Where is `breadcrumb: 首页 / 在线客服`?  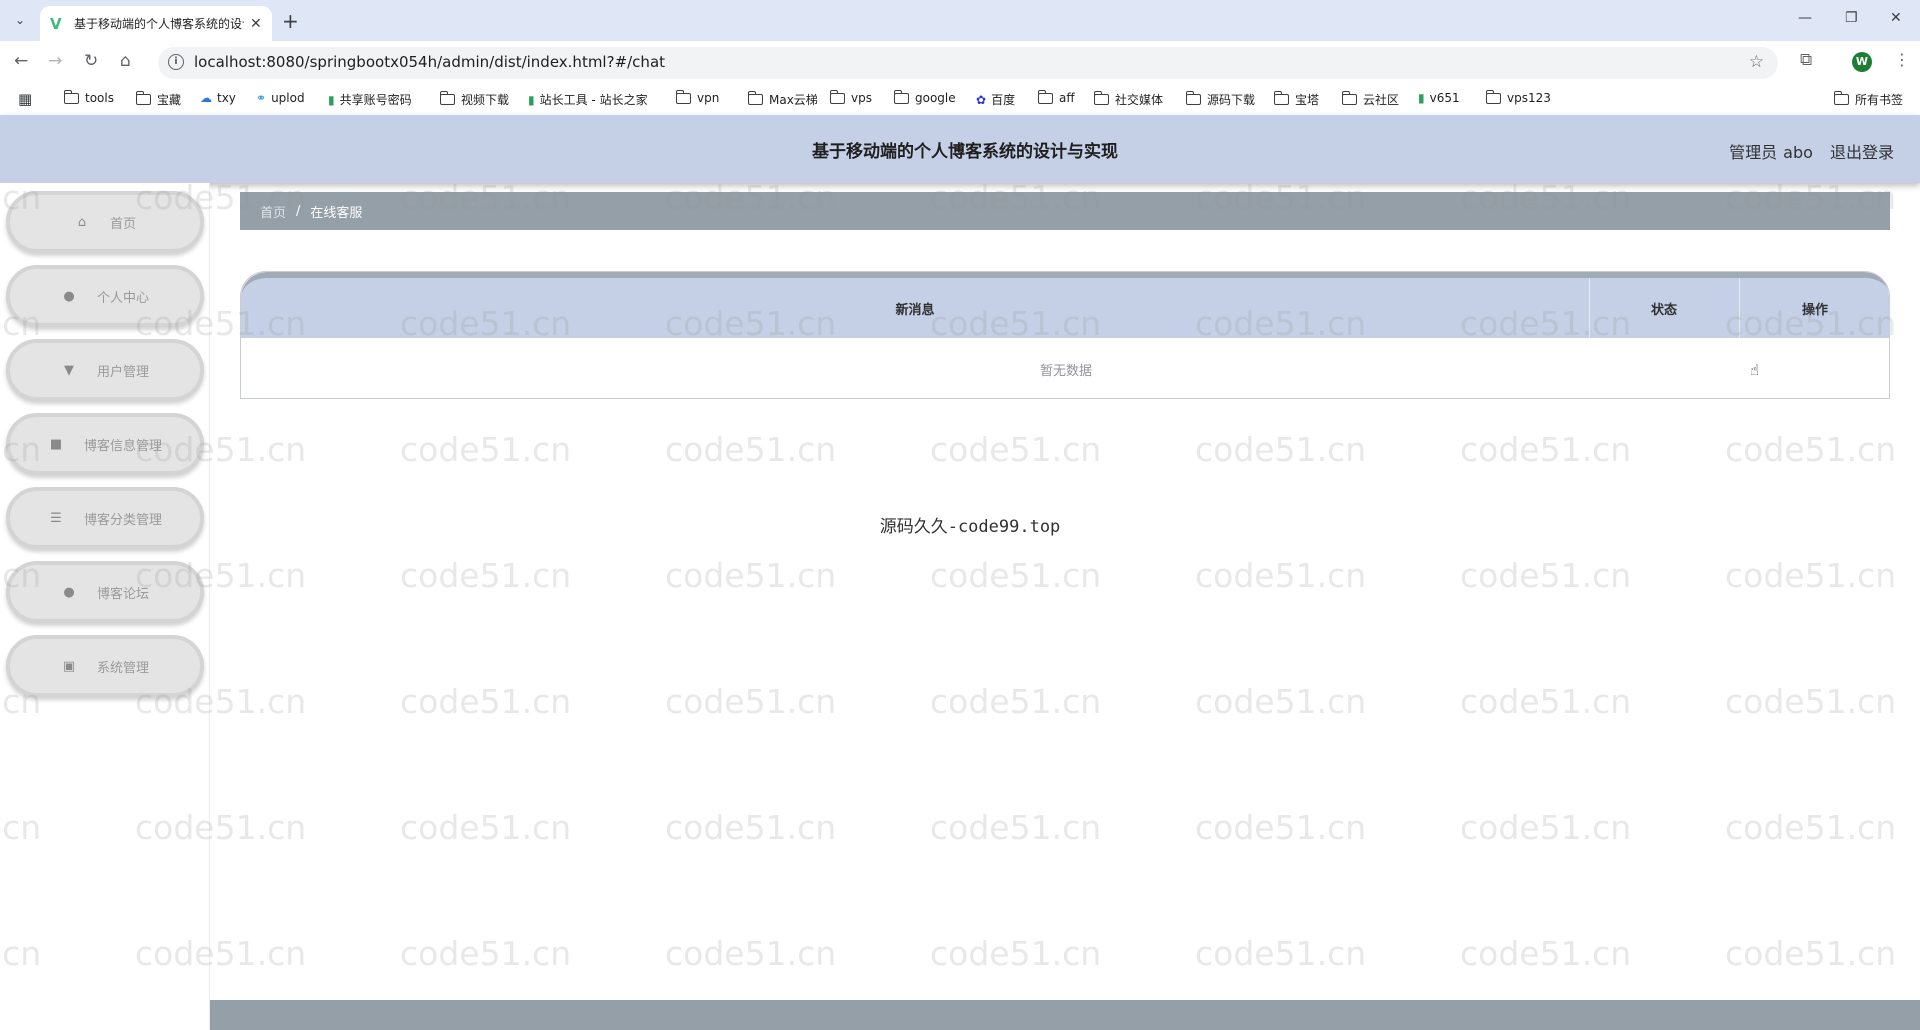
breadcrumb: 首页 / 在线客服 is located at coordinates (1065, 211).